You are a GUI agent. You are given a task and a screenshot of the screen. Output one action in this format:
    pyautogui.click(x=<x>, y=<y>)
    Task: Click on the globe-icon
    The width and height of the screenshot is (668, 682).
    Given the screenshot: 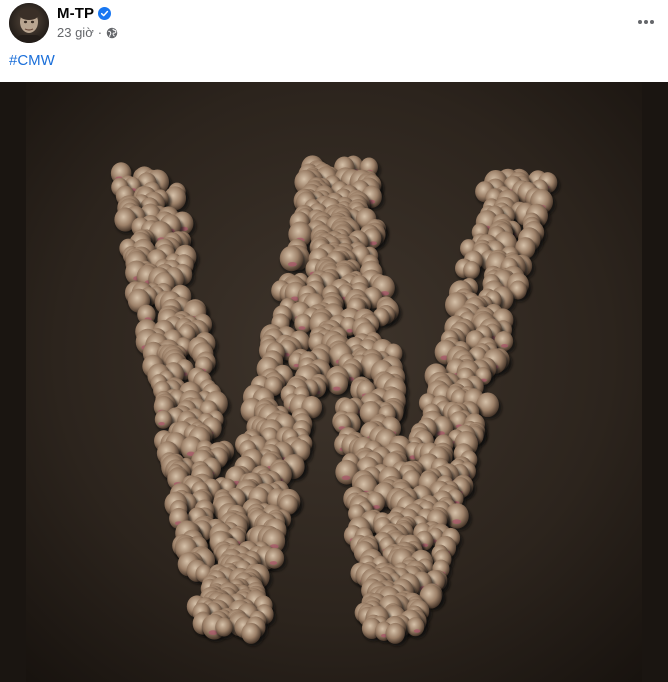 What is the action you would take?
    pyautogui.click(x=112, y=33)
    